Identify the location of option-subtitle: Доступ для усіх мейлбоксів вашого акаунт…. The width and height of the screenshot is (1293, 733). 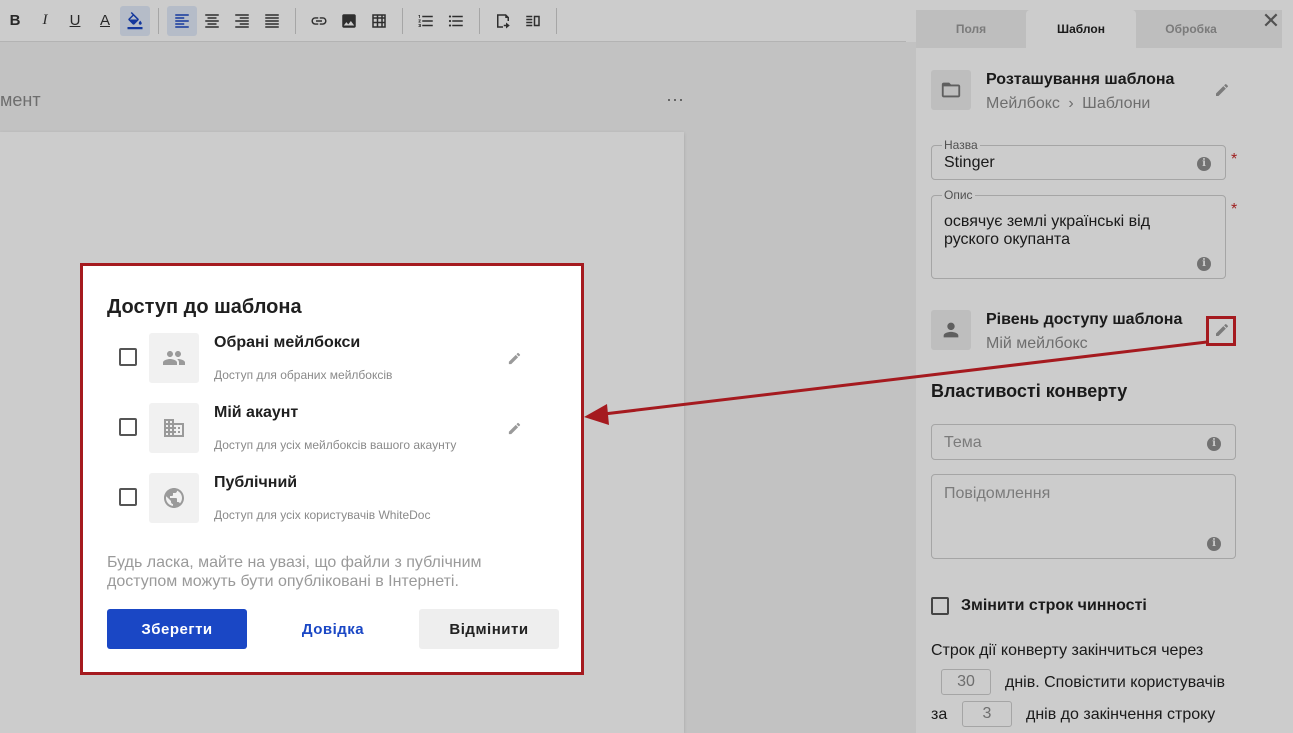
(335, 445).